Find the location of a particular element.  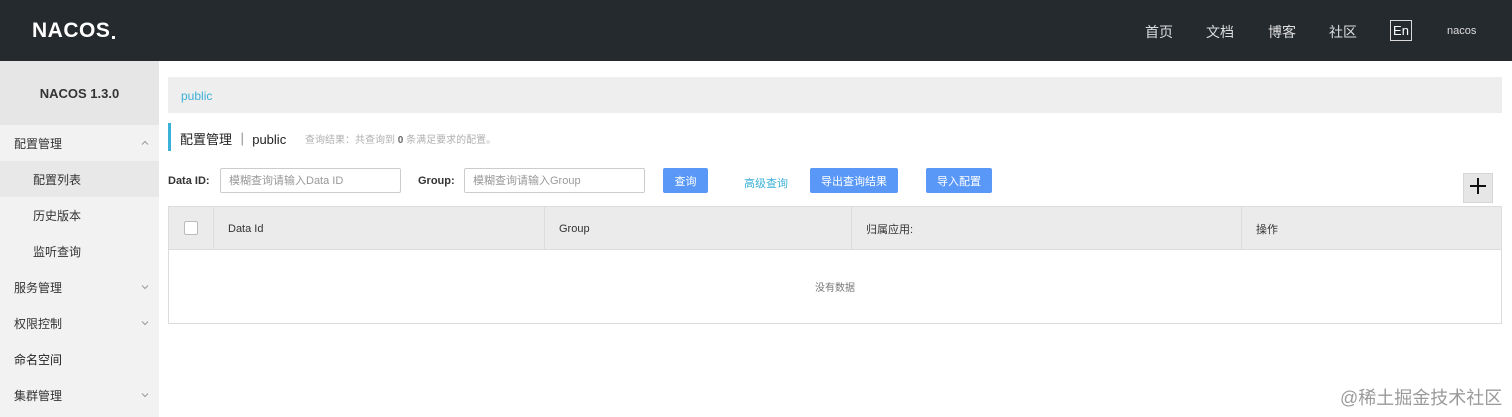

dataid-label: Data ID: is located at coordinates (189, 181).